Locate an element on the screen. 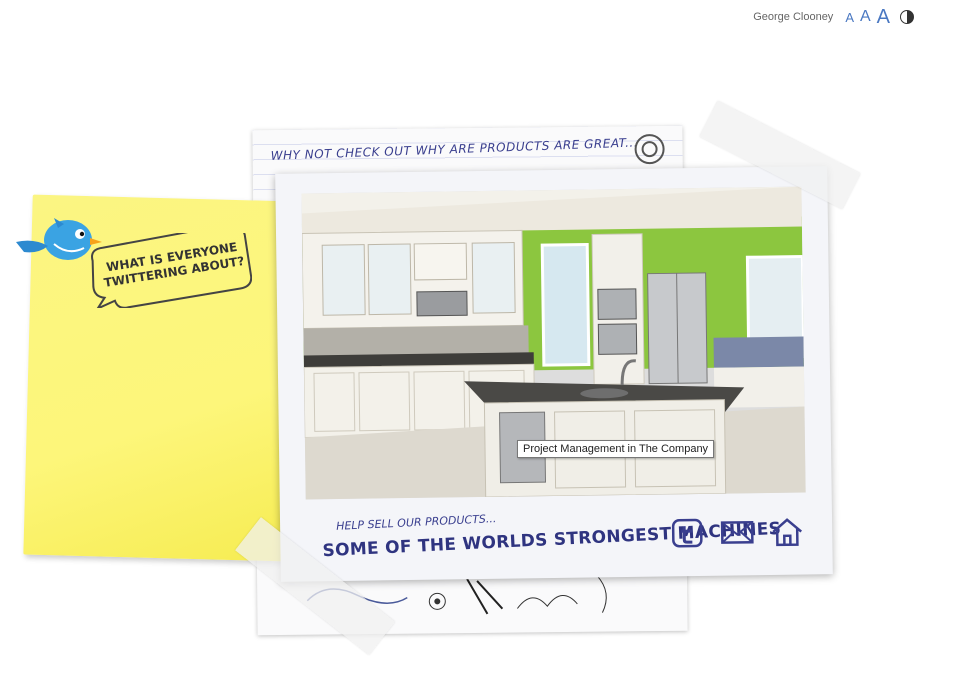  user-name: George Clooney is located at coordinates (793, 17).